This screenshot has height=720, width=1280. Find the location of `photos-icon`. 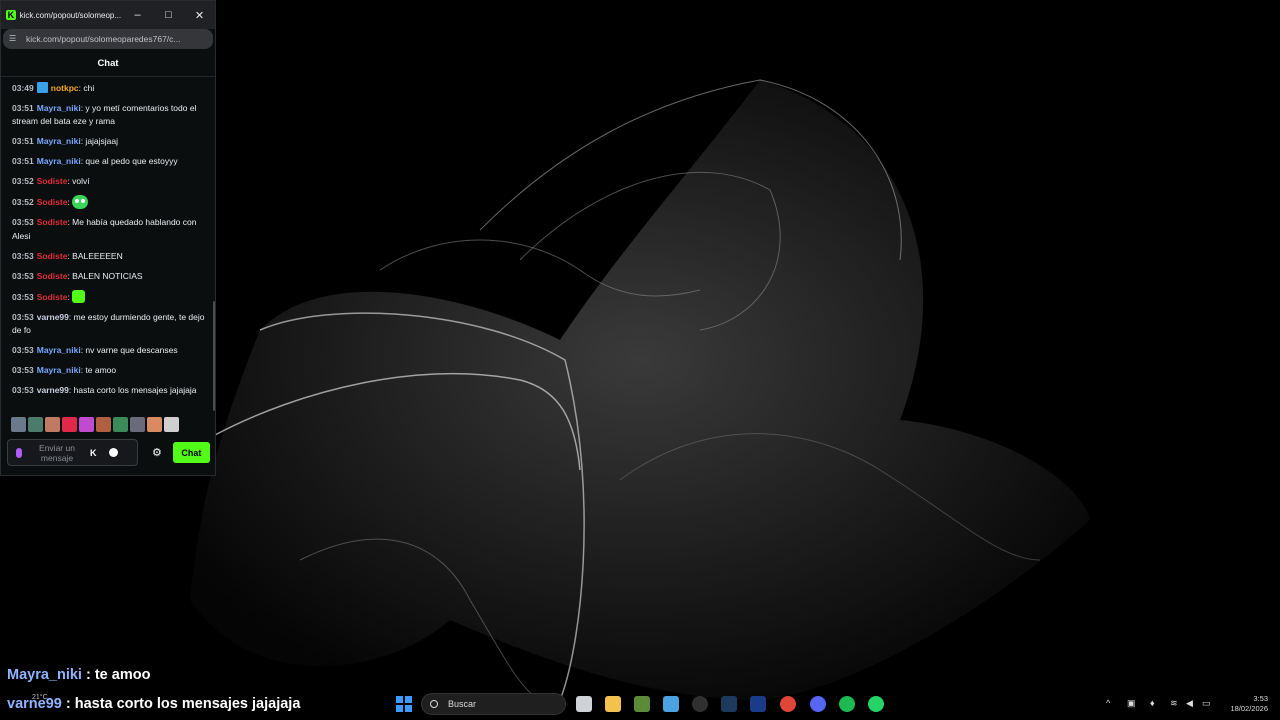

photos-icon is located at coordinates (671, 704).